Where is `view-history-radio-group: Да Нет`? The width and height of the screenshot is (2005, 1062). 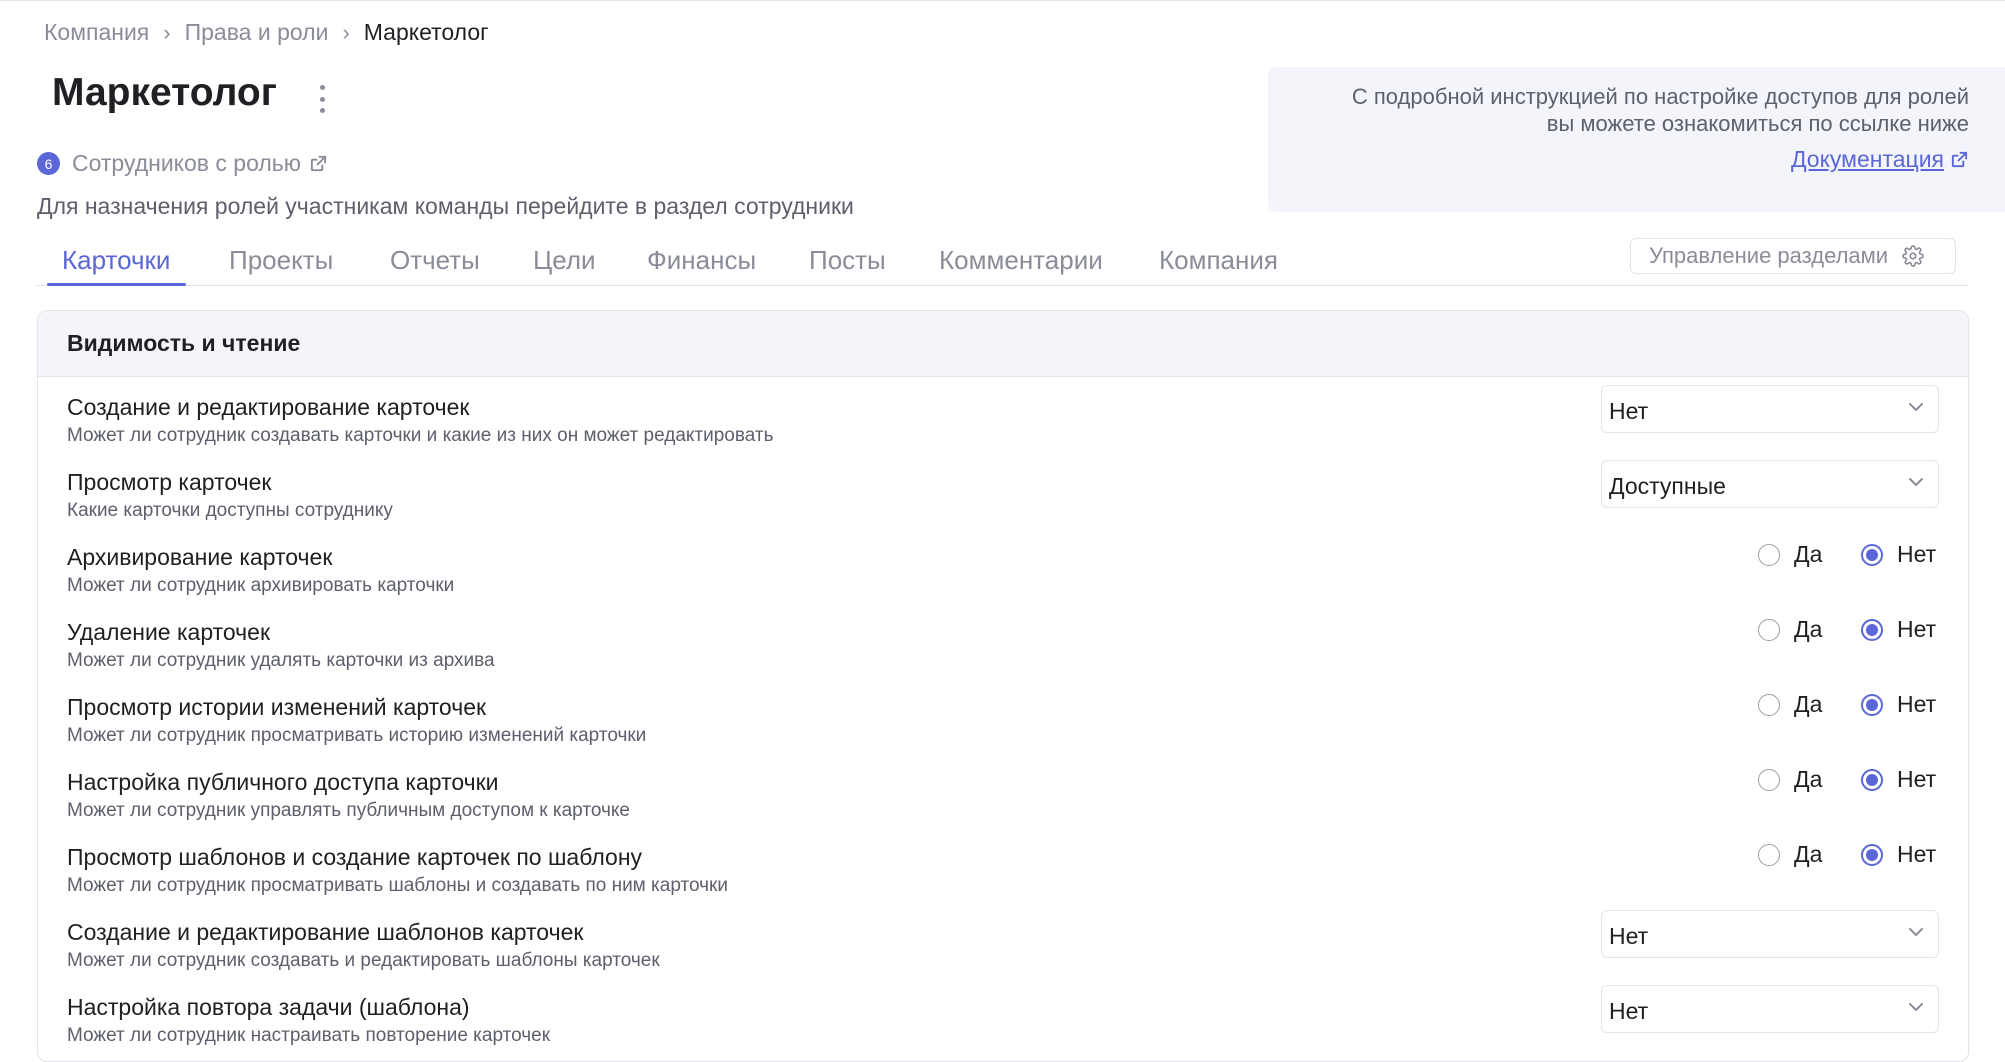
view-history-radio-group: Да Нет is located at coordinates (1863, 706).